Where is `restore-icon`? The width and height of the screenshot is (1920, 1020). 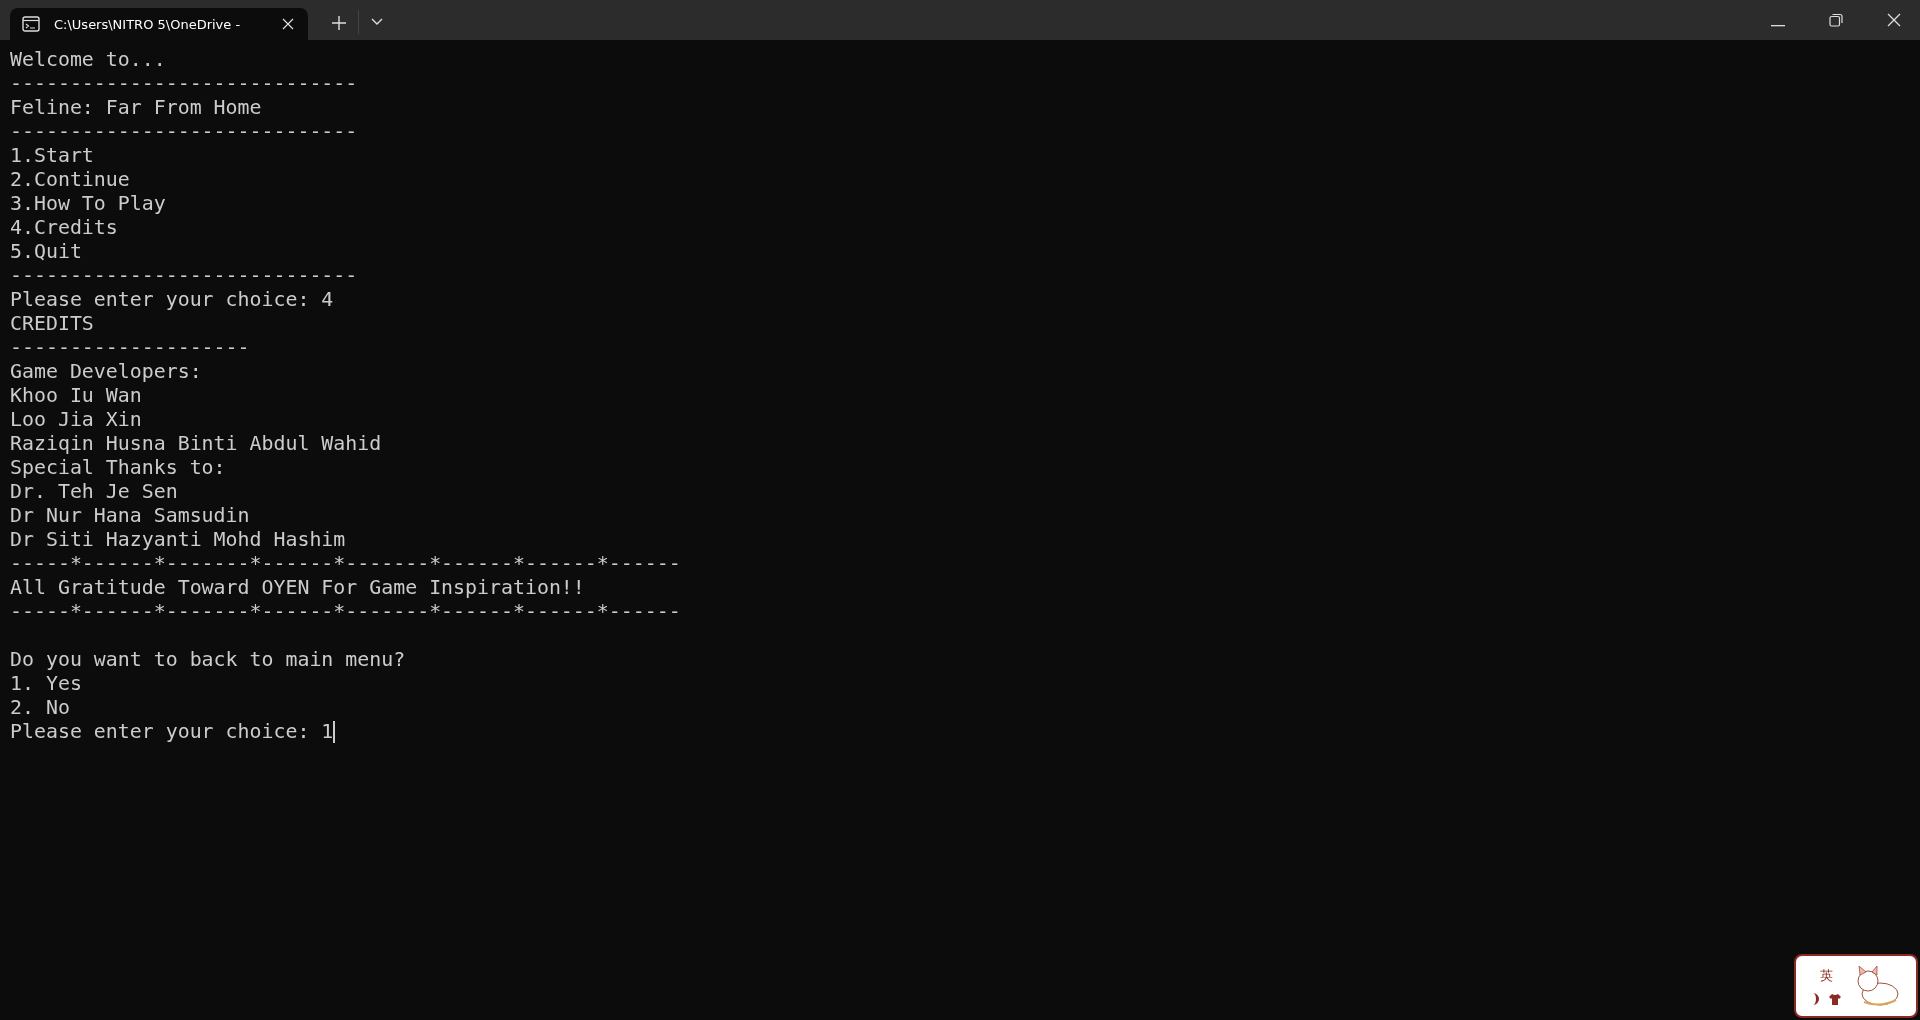
restore-icon is located at coordinates (1836, 20).